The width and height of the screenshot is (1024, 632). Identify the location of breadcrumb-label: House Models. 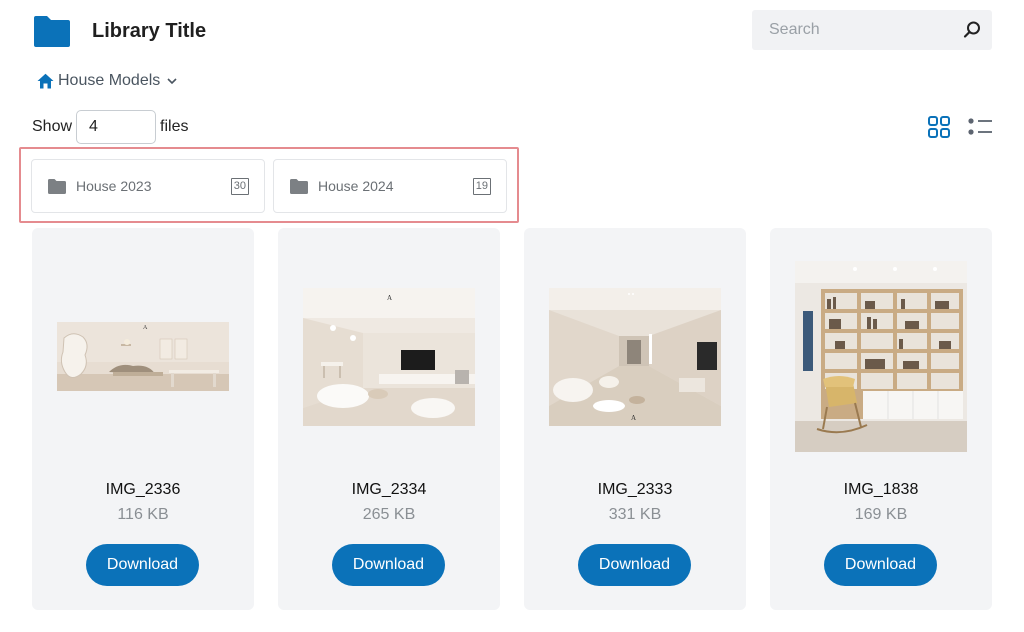
(109, 80).